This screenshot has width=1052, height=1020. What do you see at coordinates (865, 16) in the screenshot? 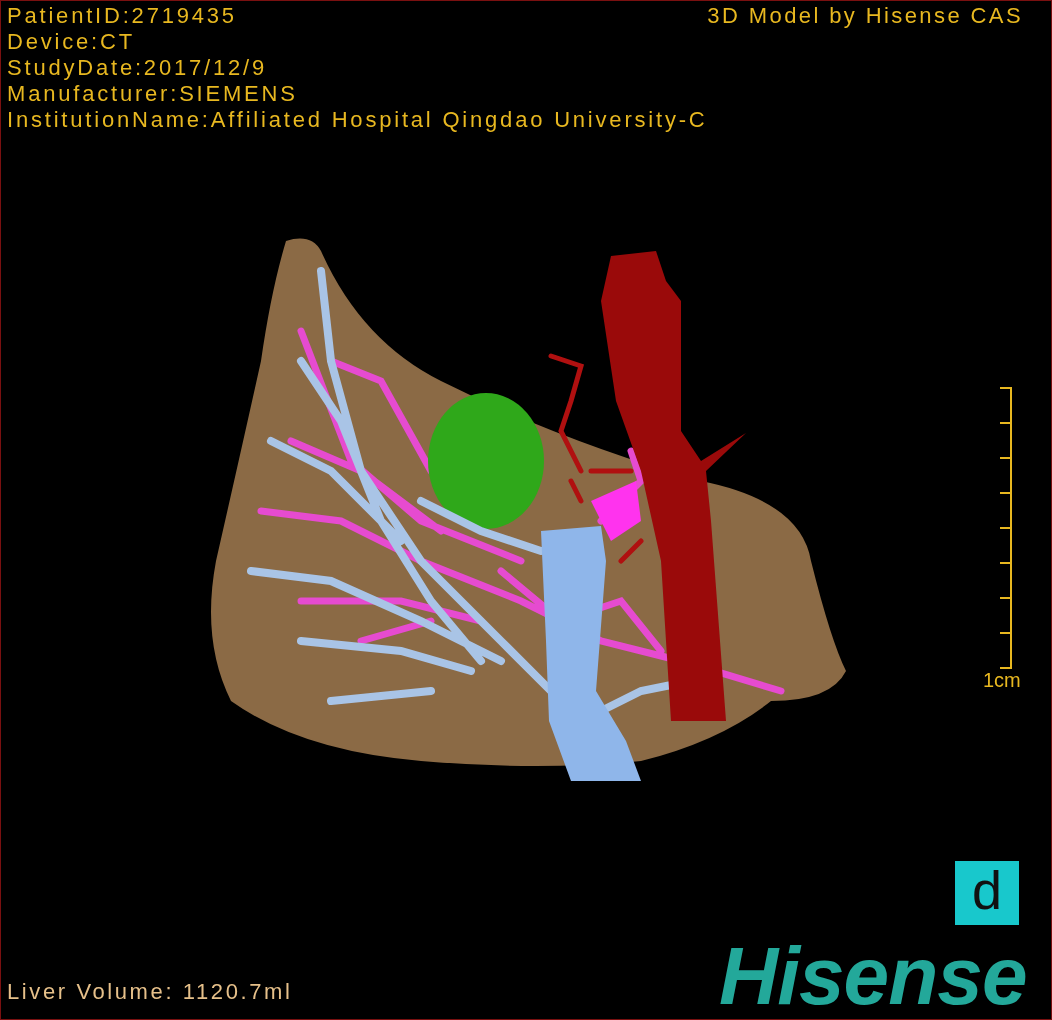
I see `header-caption: 3D Model by Hisense CAS` at bounding box center [865, 16].